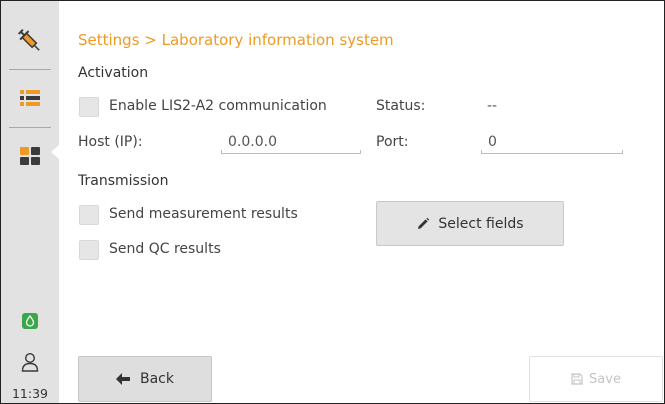 Image resolution: width=665 pixels, height=404 pixels. What do you see at coordinates (218, 106) in the screenshot?
I see `enable-lis-label: Enable LIS2-A2 communication` at bounding box center [218, 106].